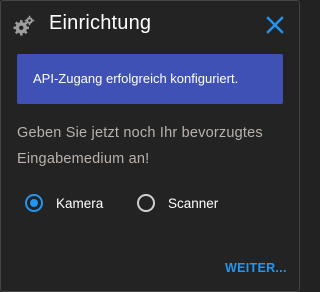 The width and height of the screenshot is (320, 292). I want to click on radio-button-checked, so click(34, 203).